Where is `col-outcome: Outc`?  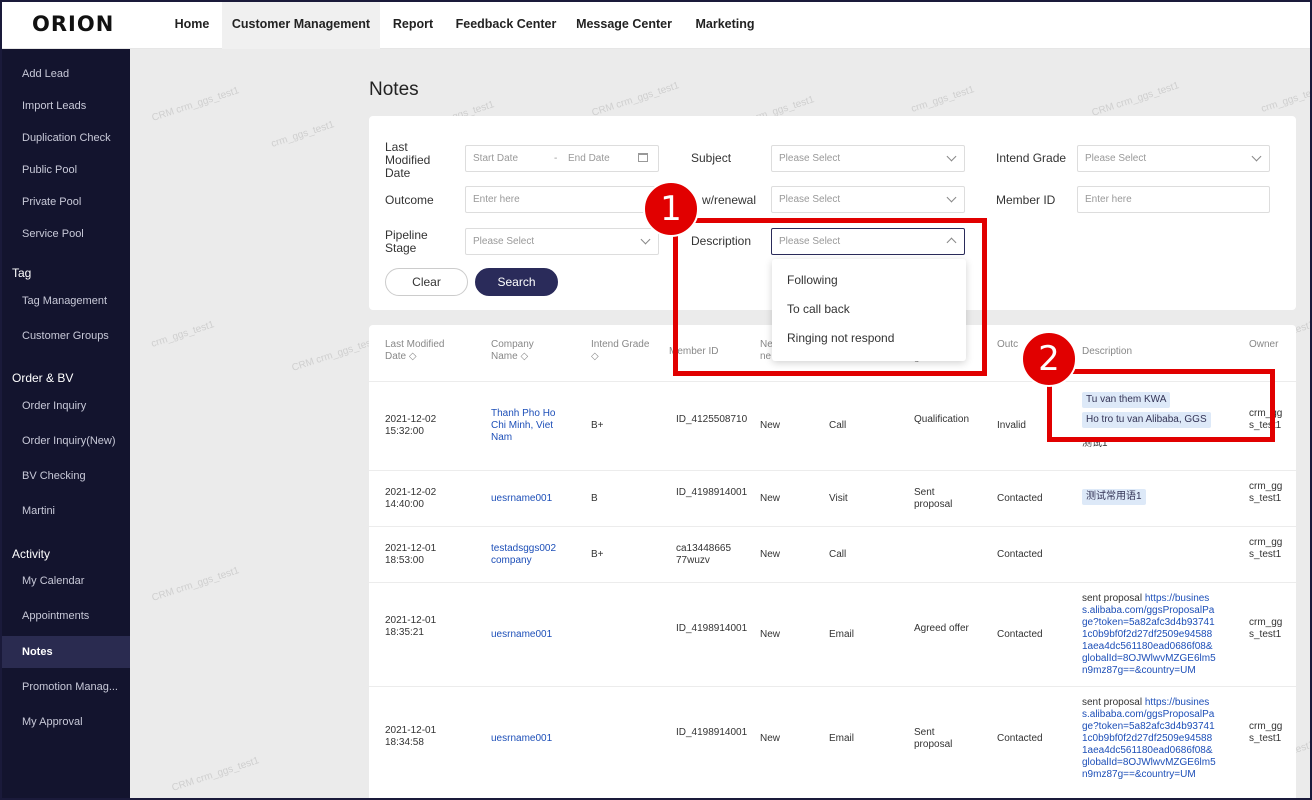
col-outcome: Outc is located at coordinates (1008, 344).